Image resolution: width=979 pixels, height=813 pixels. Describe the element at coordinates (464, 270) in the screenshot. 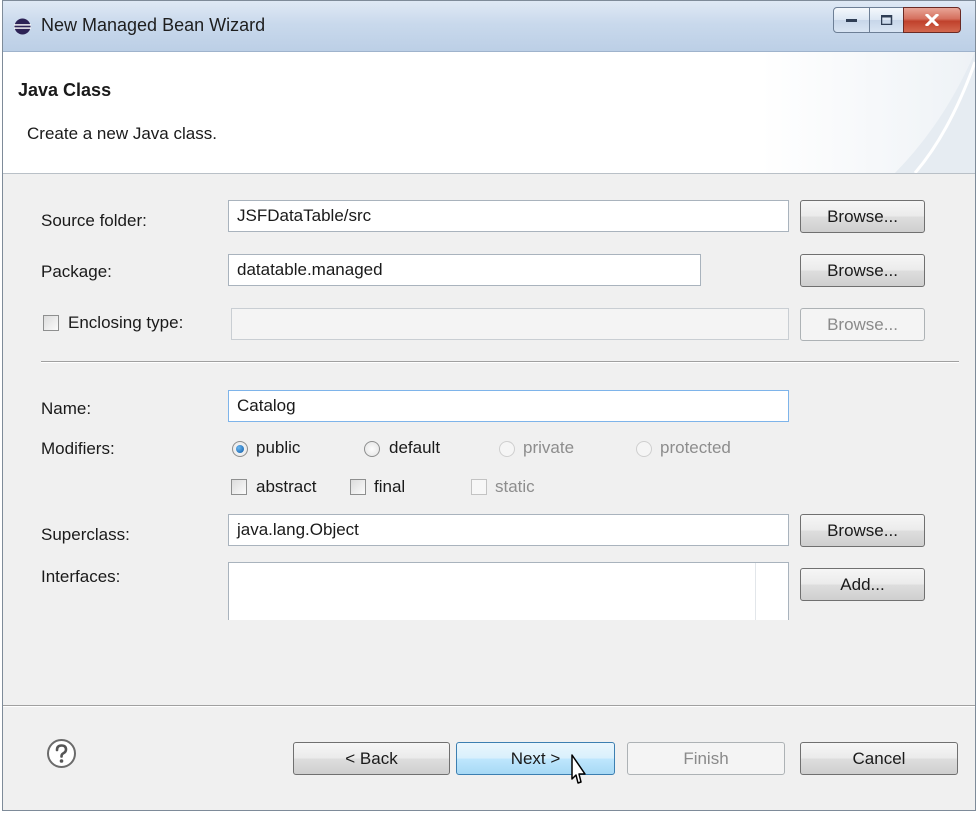

I see `package-field: datatable.managed` at that location.